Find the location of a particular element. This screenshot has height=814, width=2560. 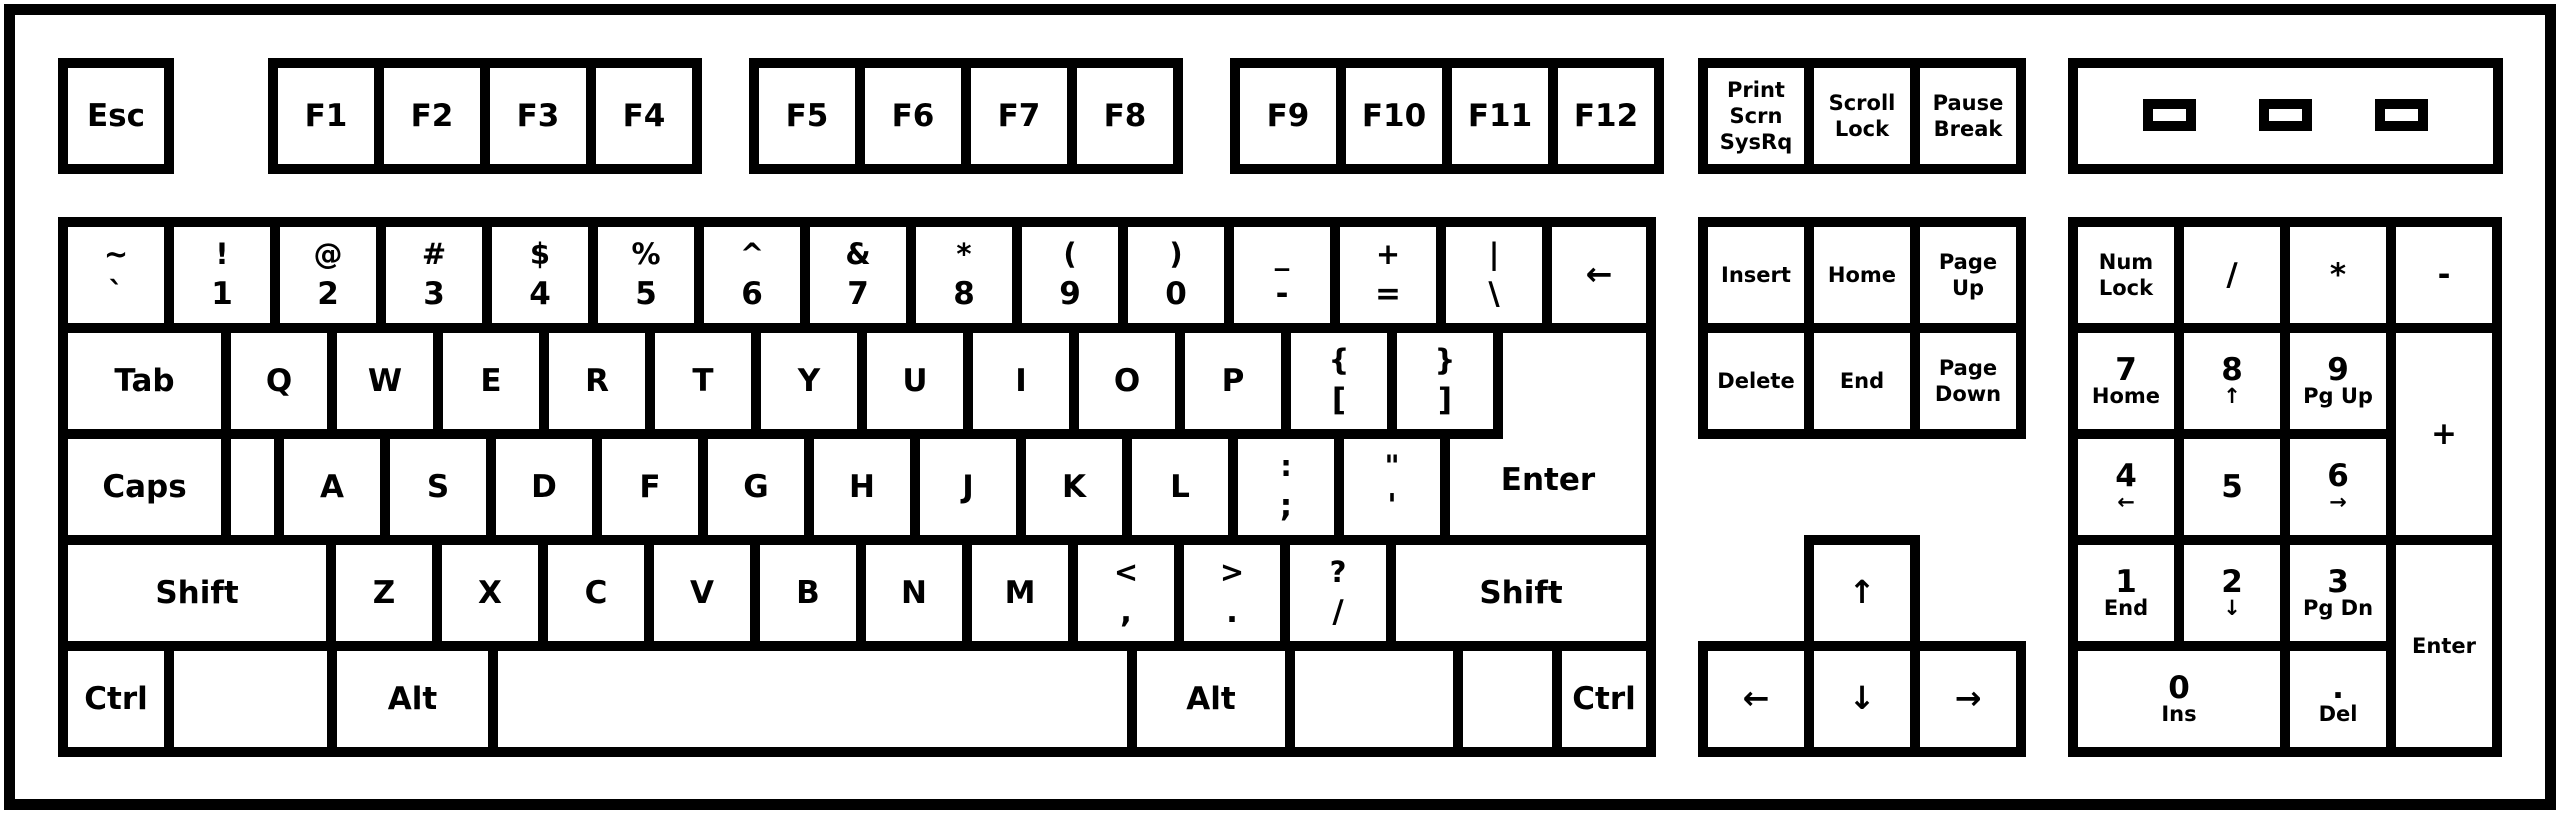

letter-key-v: V is located at coordinates (702, 593).